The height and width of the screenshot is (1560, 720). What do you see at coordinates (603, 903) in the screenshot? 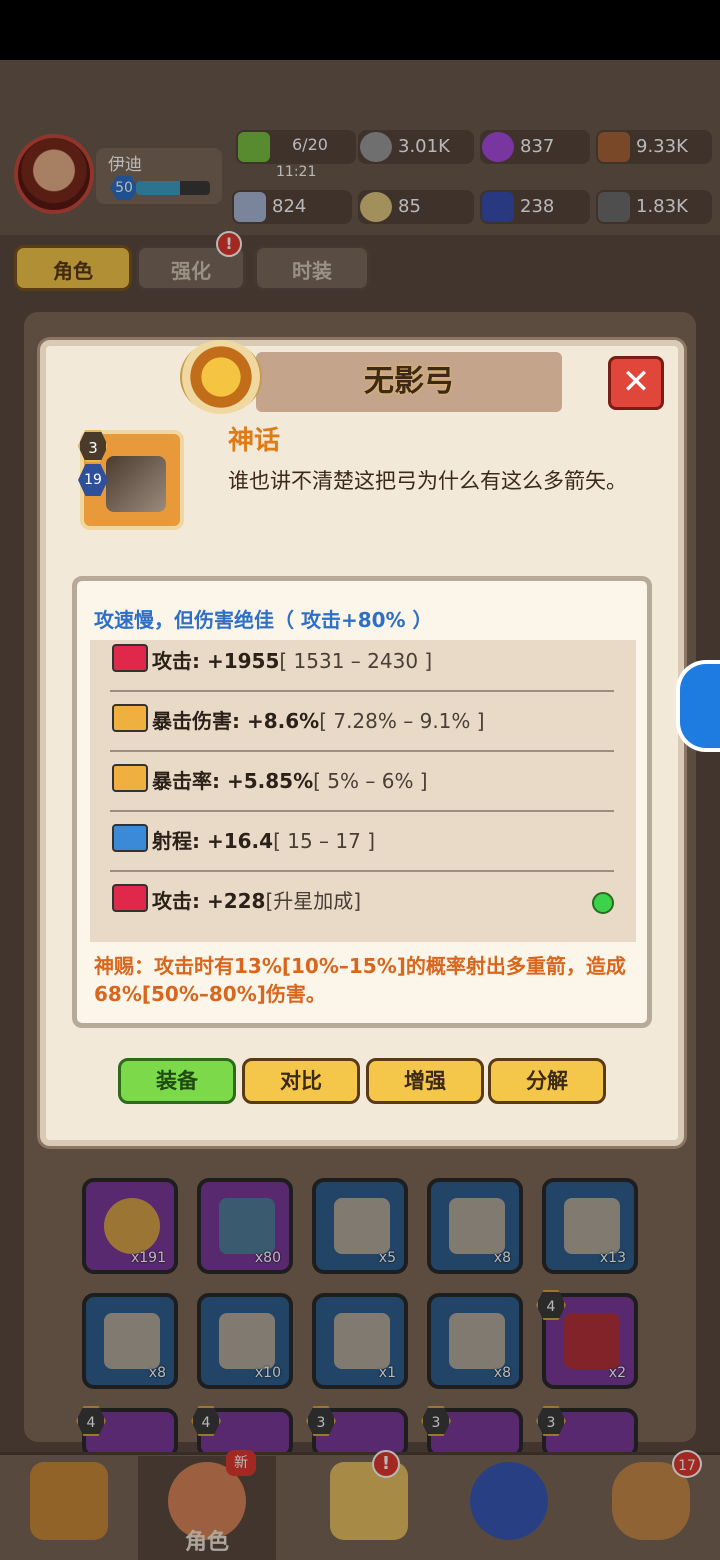
I see `active-indicator-icon` at bounding box center [603, 903].